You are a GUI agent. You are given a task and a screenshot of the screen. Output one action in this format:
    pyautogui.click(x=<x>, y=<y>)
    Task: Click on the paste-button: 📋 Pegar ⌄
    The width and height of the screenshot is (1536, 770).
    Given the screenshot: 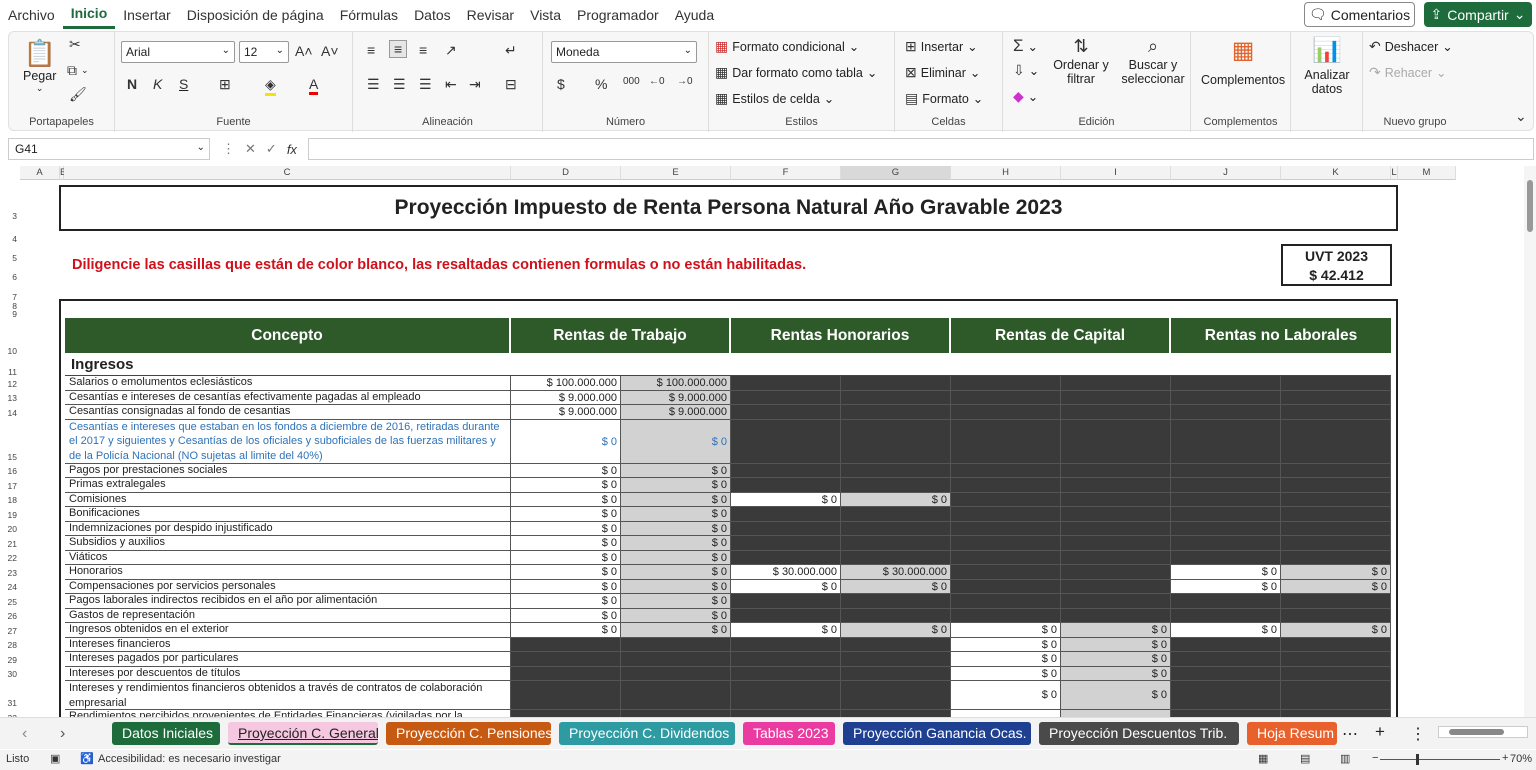 What is the action you would take?
    pyautogui.click(x=39, y=66)
    